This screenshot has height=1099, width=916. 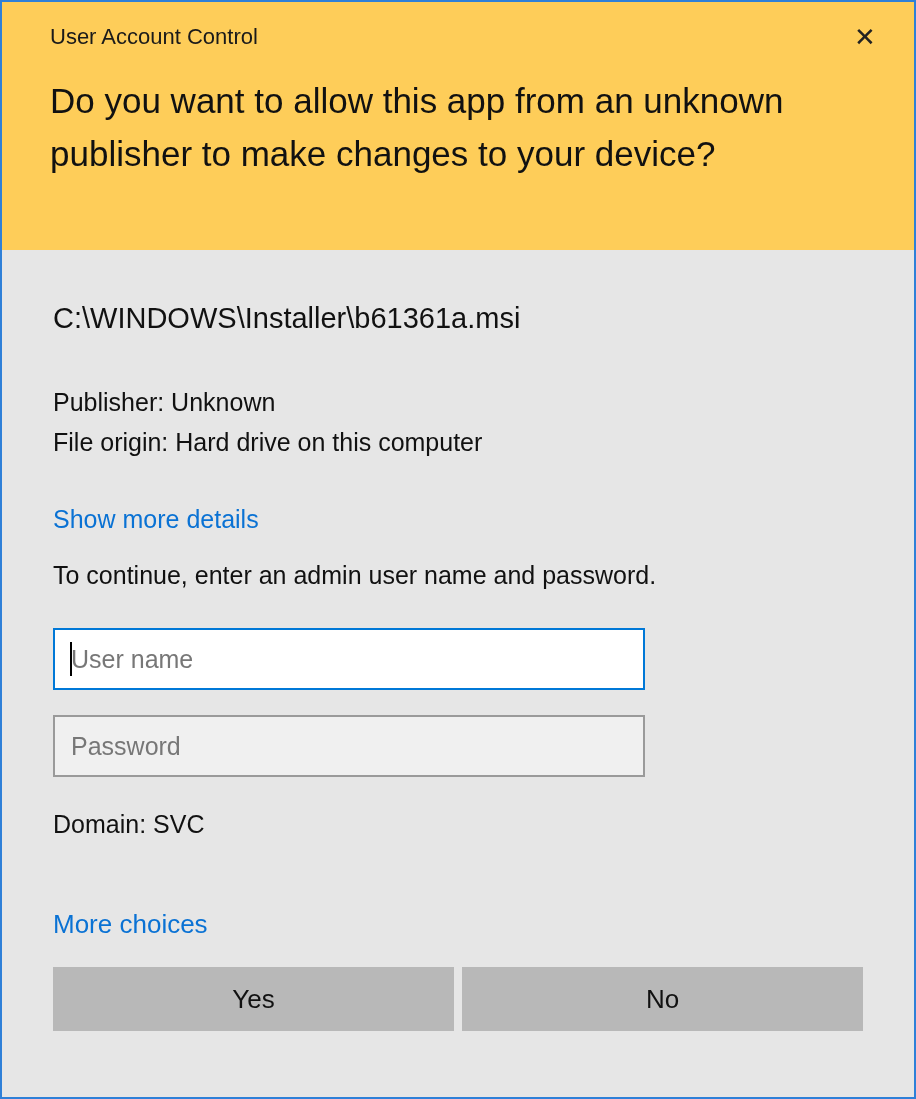 What do you see at coordinates (71, 659) in the screenshot?
I see `text-caret-icon` at bounding box center [71, 659].